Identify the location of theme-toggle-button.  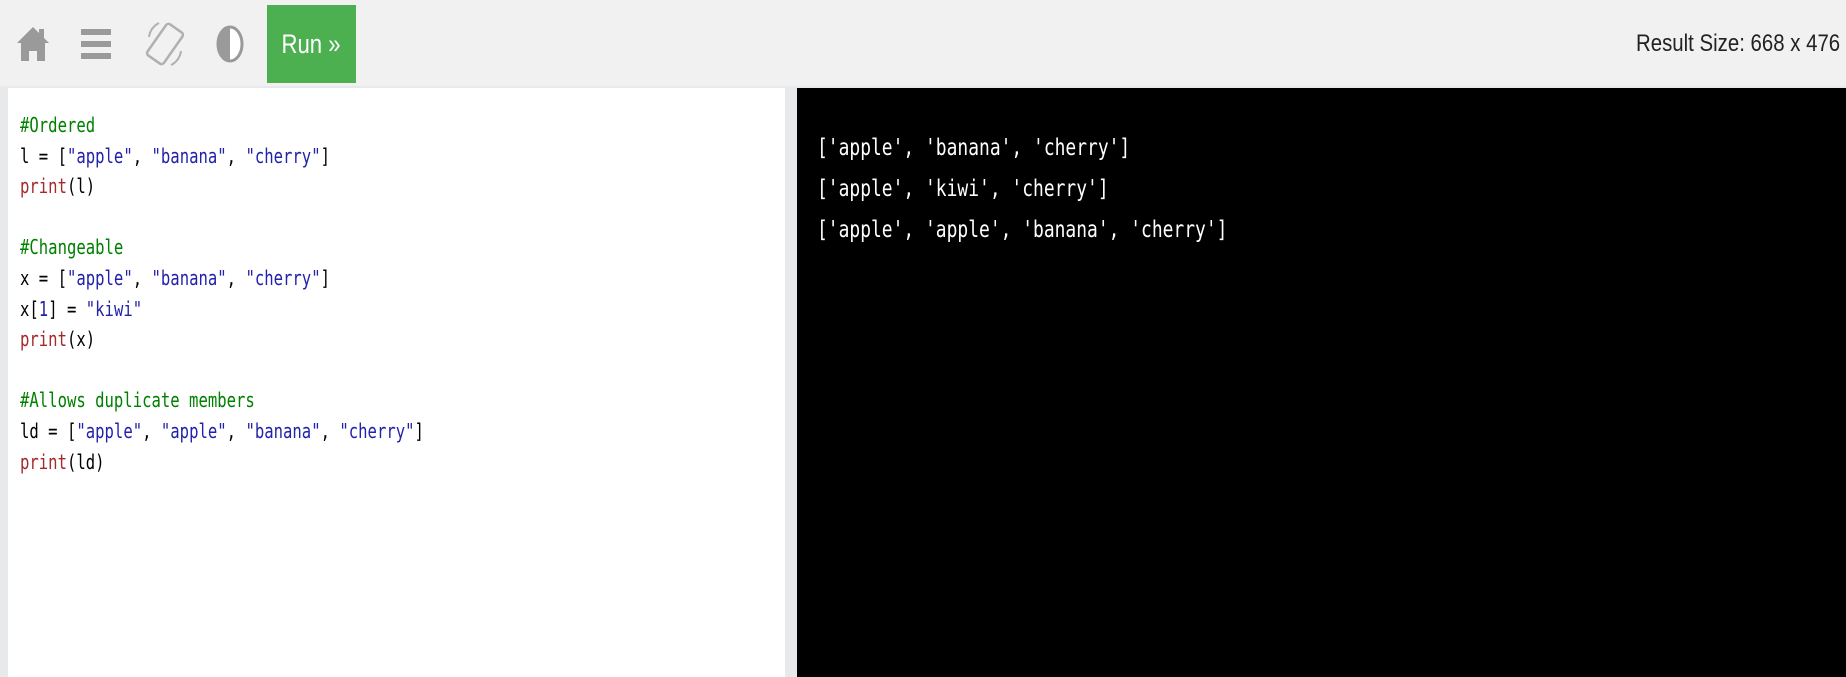
(230, 44).